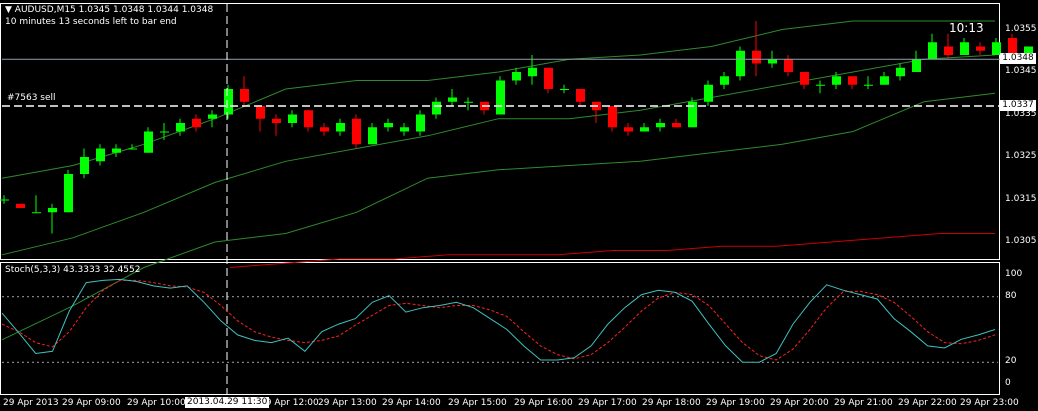 This screenshot has width=1038, height=411. Describe the element at coordinates (227, 402) in the screenshot. I see `crosshair-date-label: 2013.04.29 11:30` at that location.